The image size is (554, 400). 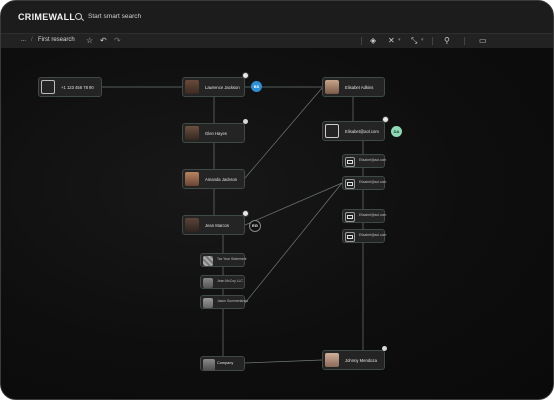 I want to click on email-node-main: Elisabet@aol.com, so click(x=353, y=131).